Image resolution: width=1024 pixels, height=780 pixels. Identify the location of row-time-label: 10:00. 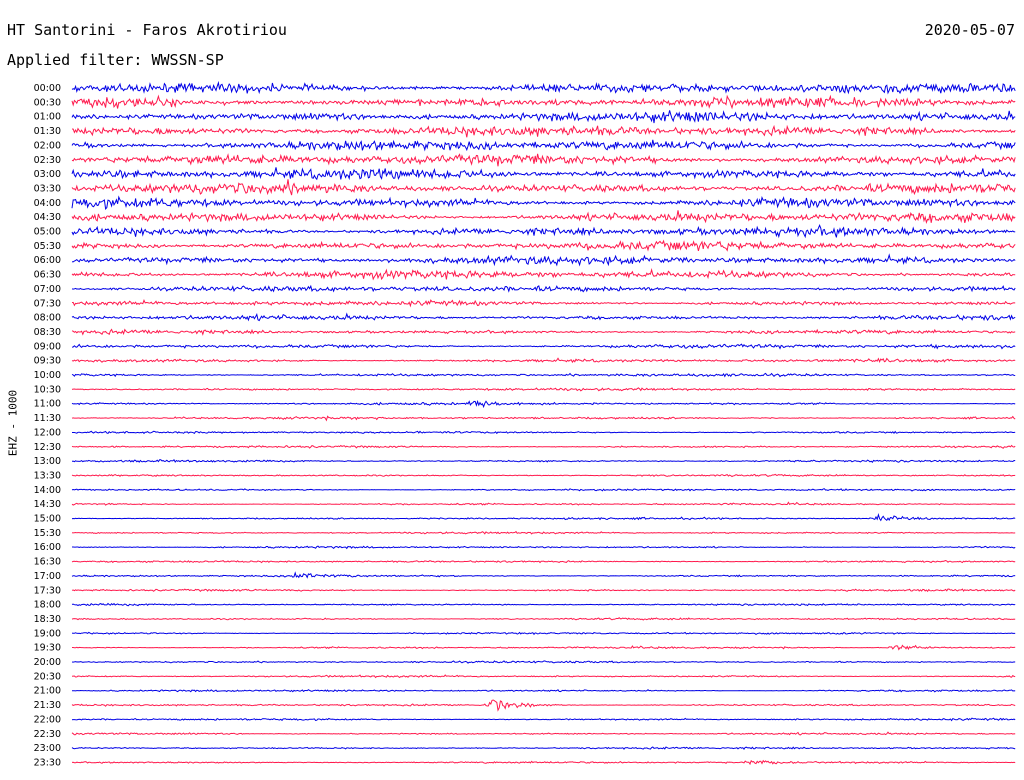
(47, 375).